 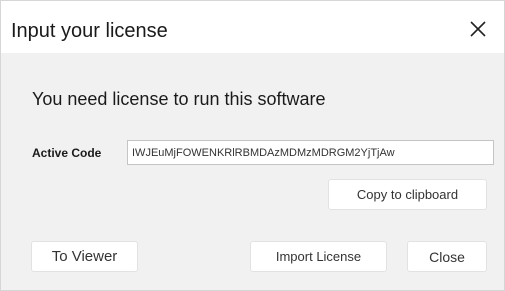 What do you see at coordinates (318, 256) in the screenshot?
I see `import-license-button: Import License` at bounding box center [318, 256].